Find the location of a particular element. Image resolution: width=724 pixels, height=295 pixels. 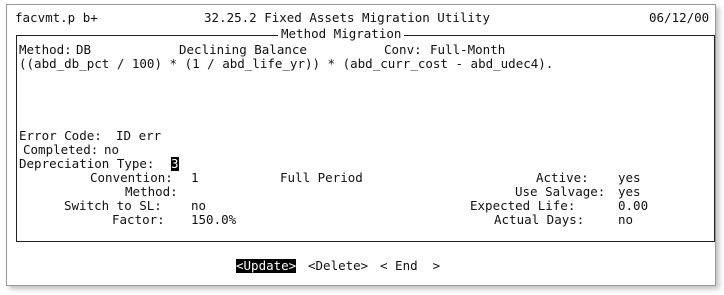

convention-label: Convention: is located at coordinates (131, 177).